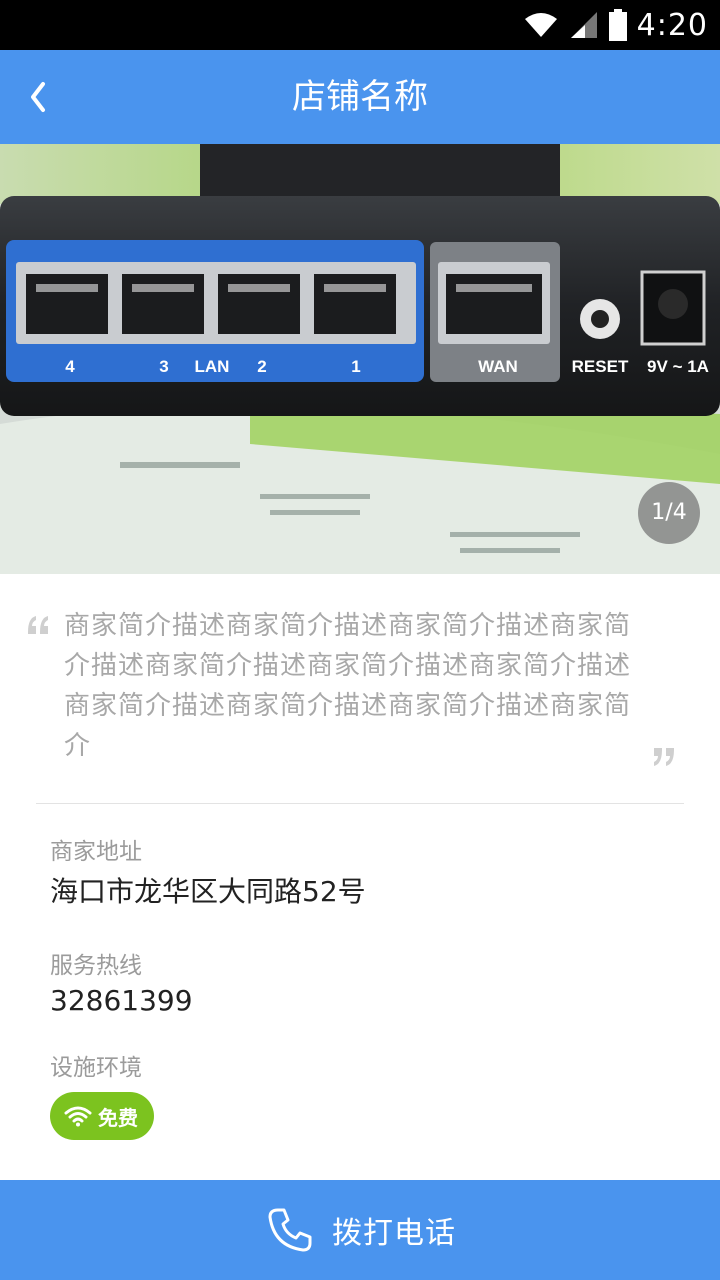 This screenshot has height=1280, width=720. I want to click on signal-icon, so click(583, 25).